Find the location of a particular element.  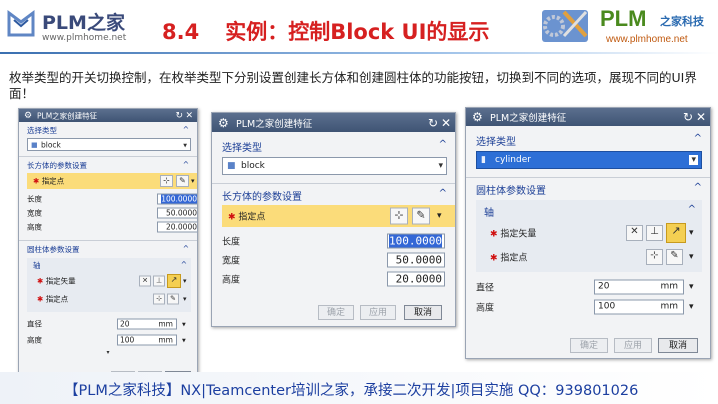

cylinder-icon: ▮ is located at coordinates (483, 160).